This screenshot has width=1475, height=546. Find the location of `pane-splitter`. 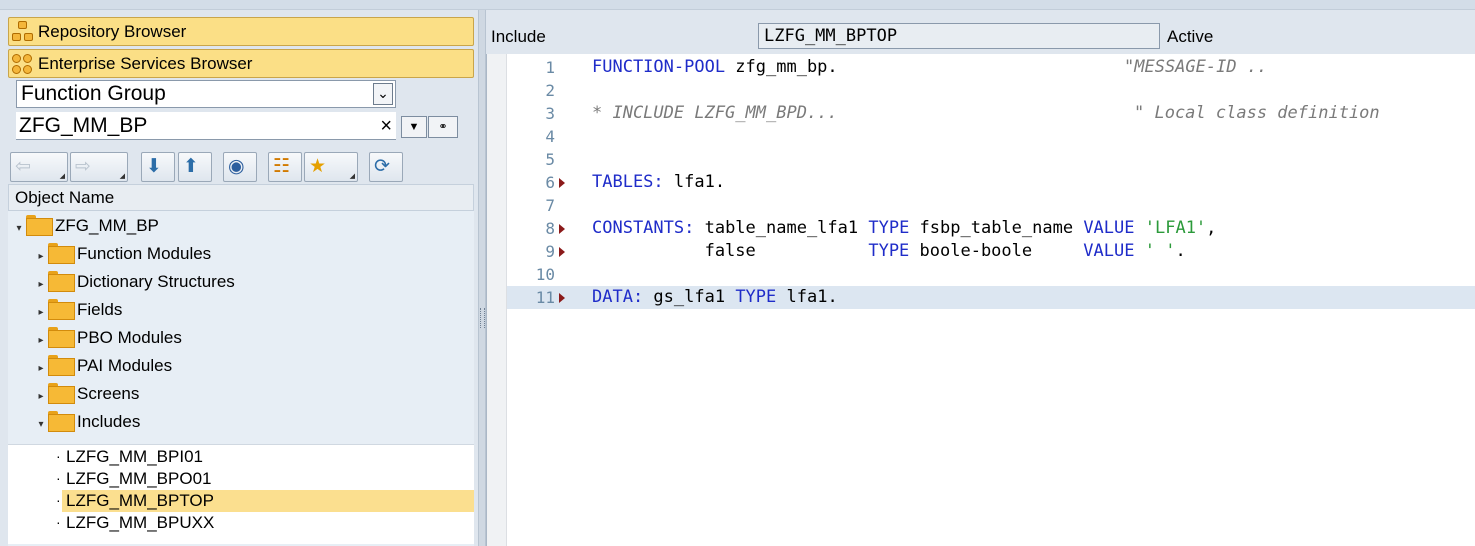

pane-splitter is located at coordinates (482, 278).